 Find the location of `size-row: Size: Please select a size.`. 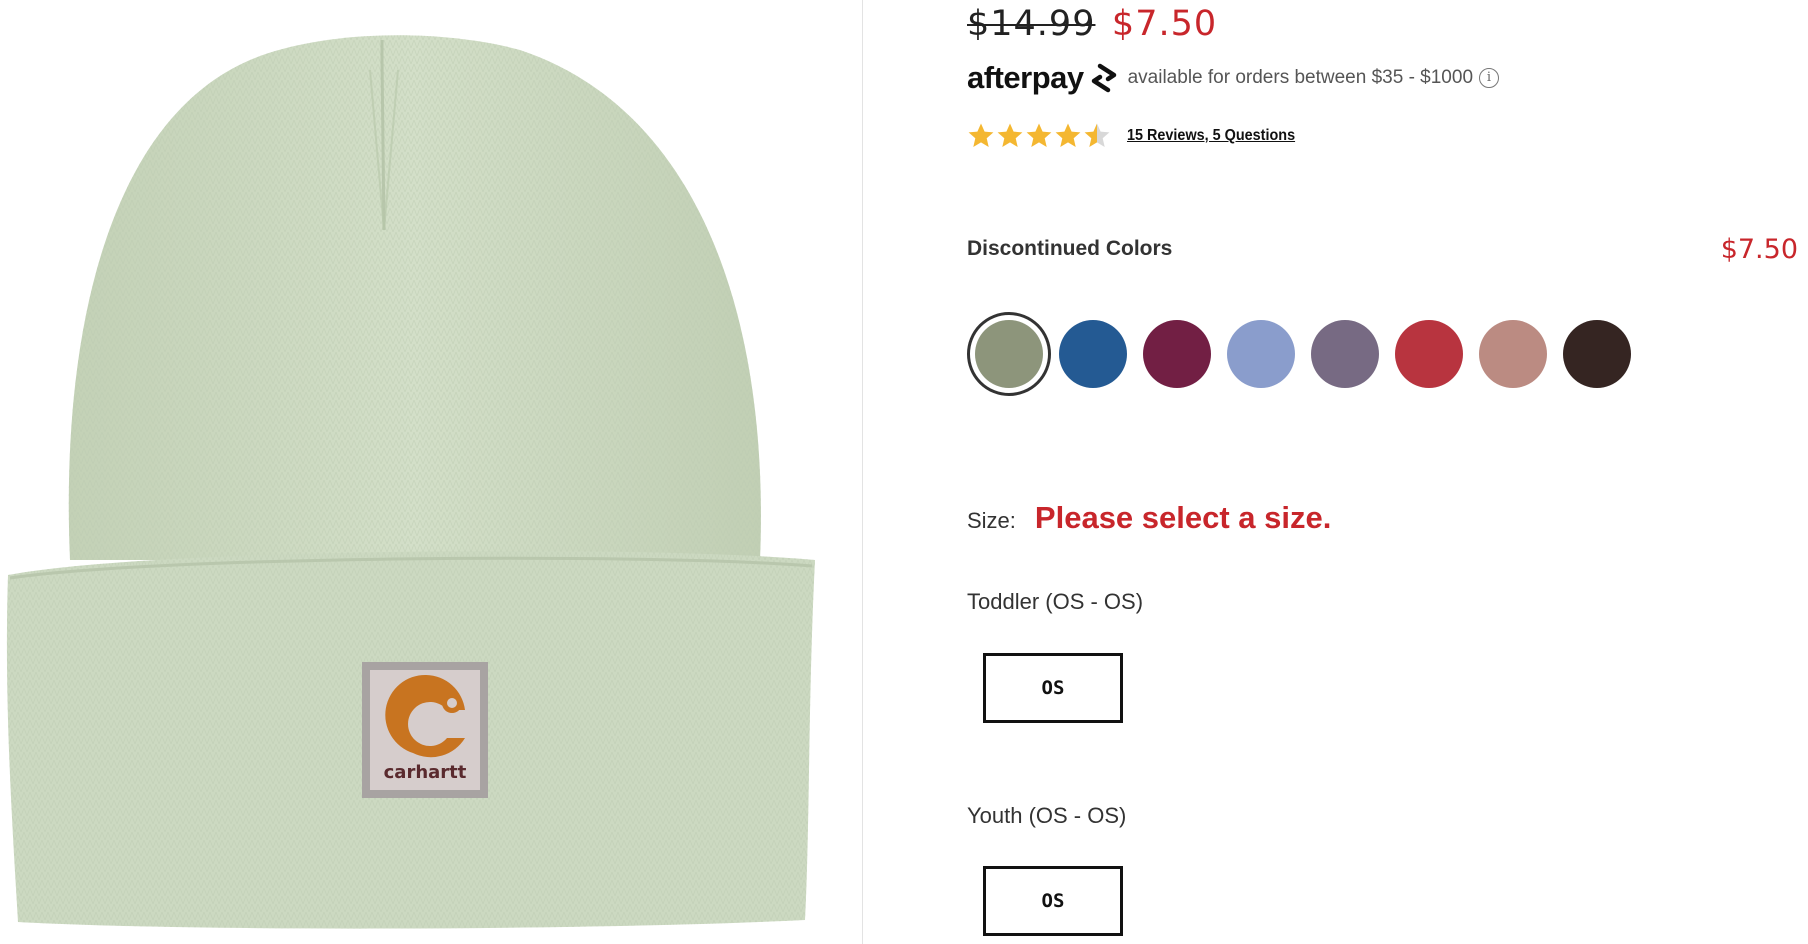

size-row: Size: Please select a size. is located at coordinates (1149, 518).